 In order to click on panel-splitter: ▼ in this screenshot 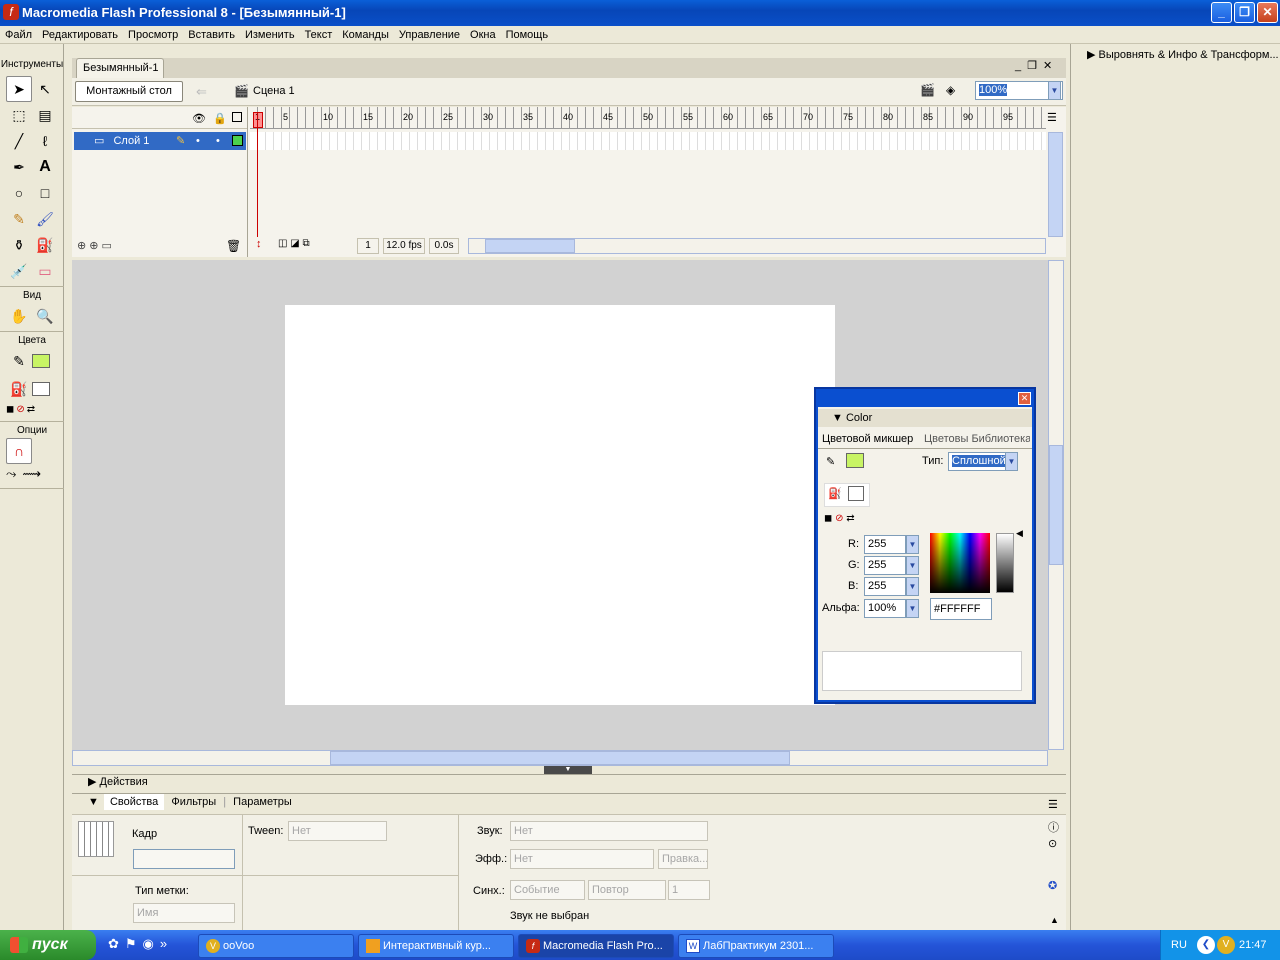, I will do `click(568, 770)`.